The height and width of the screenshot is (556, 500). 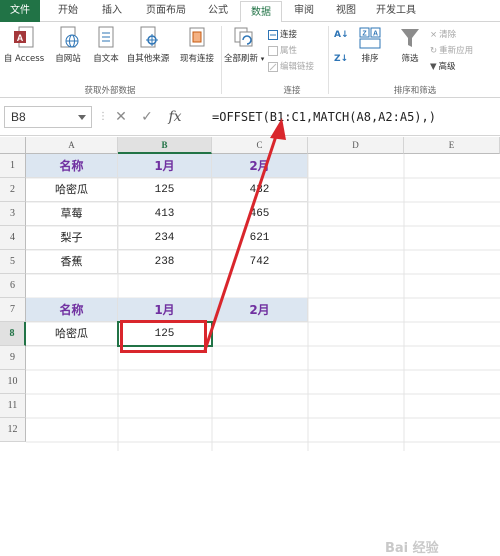 What do you see at coordinates (260, 190) in the screenshot?
I see `cell-c2: 432` at bounding box center [260, 190].